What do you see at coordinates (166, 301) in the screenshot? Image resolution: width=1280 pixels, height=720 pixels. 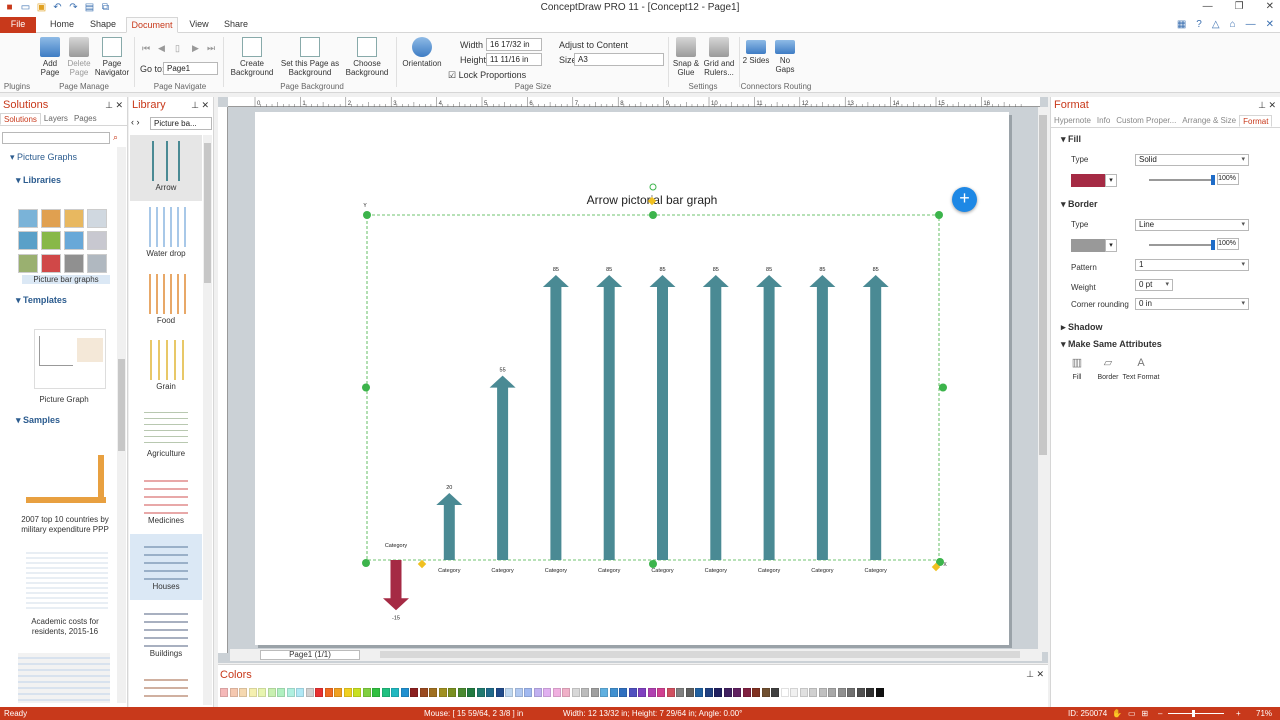 I see `library-item-food: Food` at bounding box center [166, 301].